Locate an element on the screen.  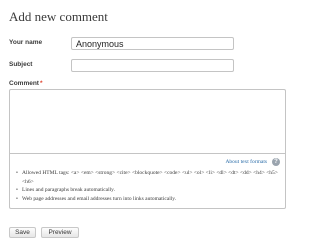
required-marker: * is located at coordinates (41, 83).